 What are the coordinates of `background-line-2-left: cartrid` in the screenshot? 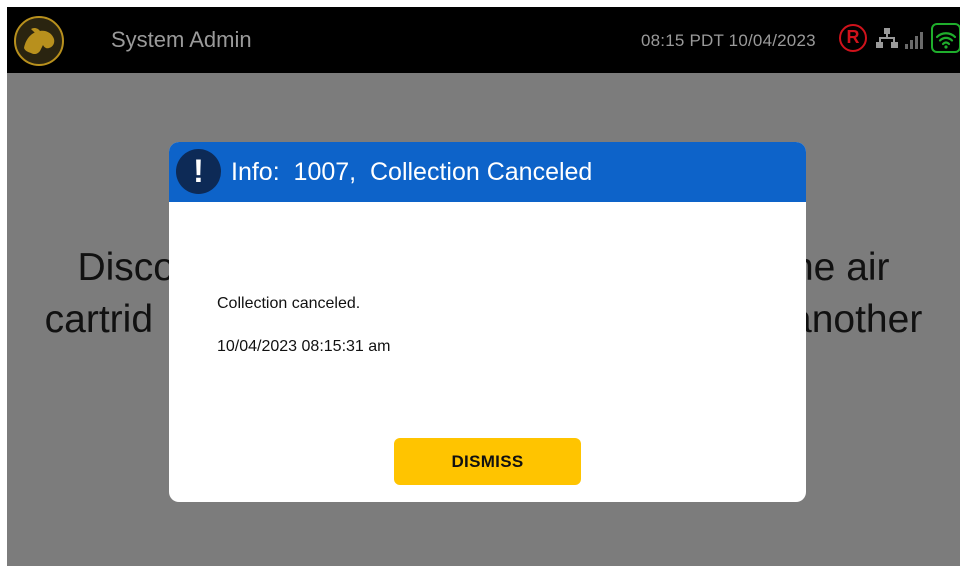 It's located at (99, 319).